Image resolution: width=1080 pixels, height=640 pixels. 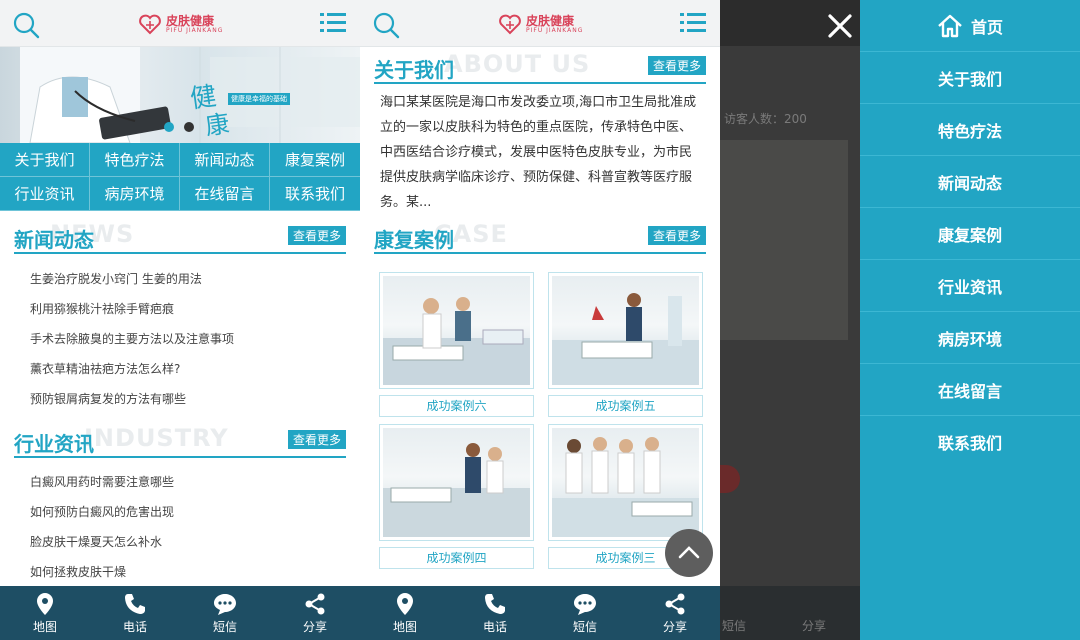 I want to click on side-menu-item: 新闻动态, so click(x=970, y=182).